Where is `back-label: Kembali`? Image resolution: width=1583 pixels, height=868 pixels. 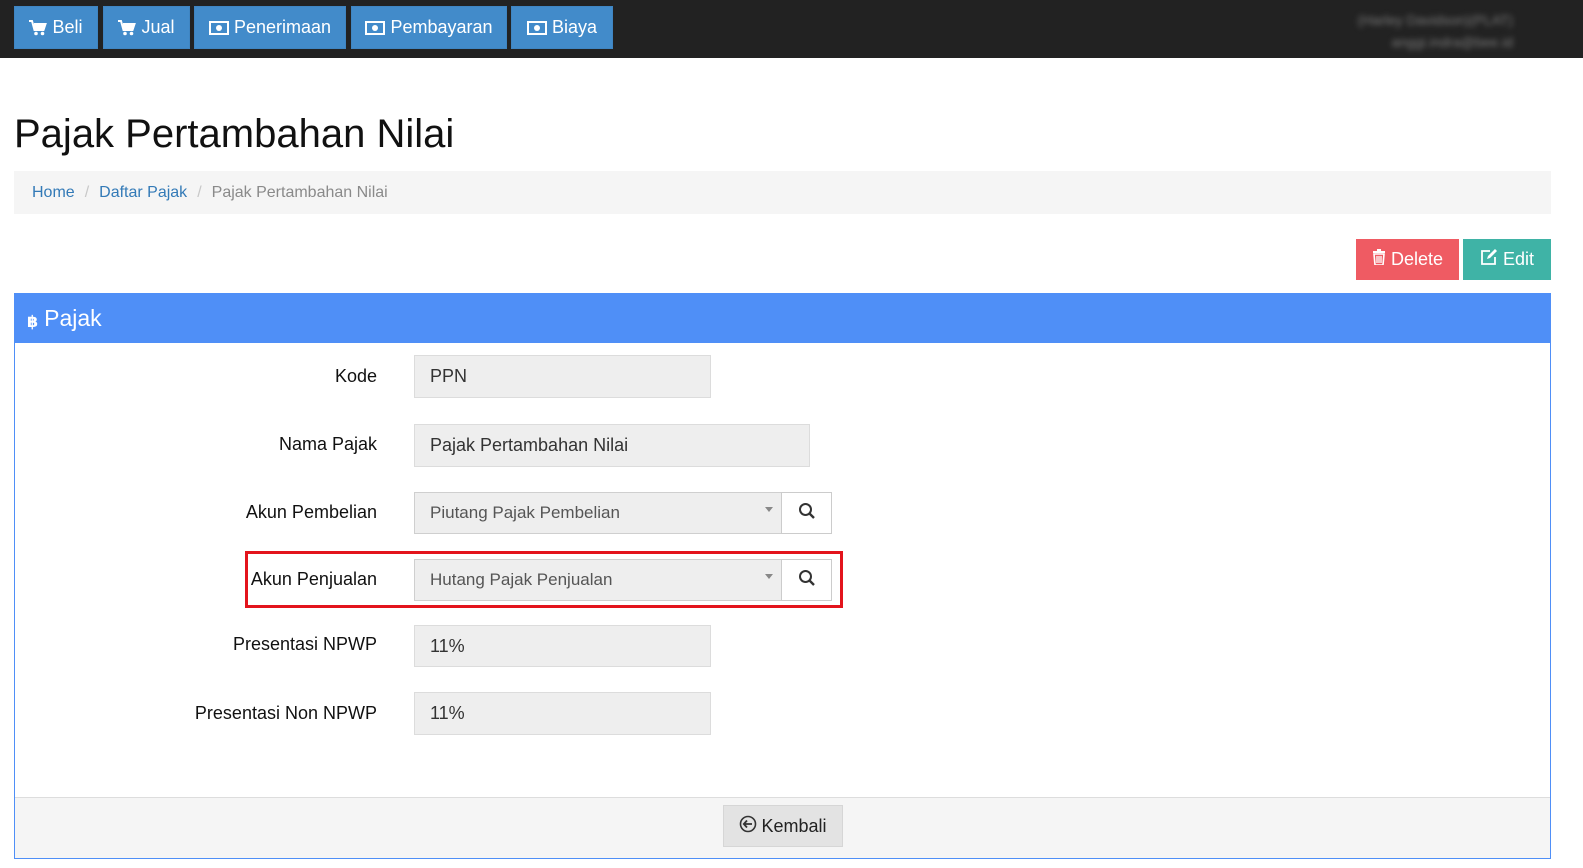
back-label: Kembali is located at coordinates (794, 825).